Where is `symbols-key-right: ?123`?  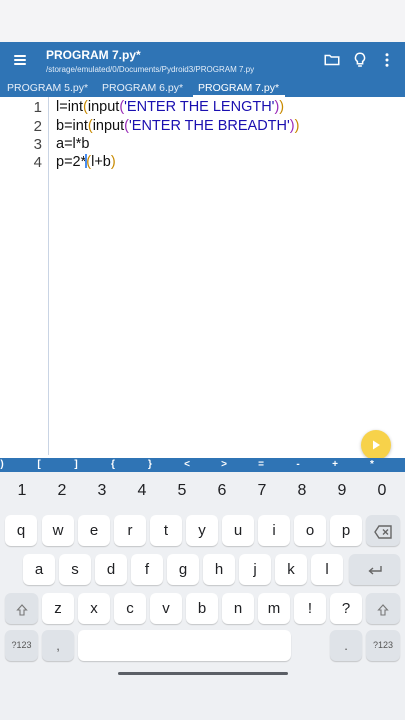 symbols-key-right: ?123 is located at coordinates (383, 645).